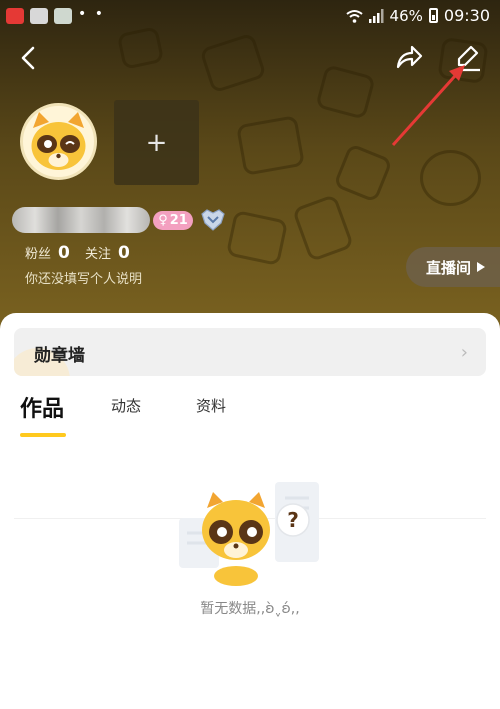 The image size is (500, 709). Describe the element at coordinates (249, 534) in the screenshot. I see `empty-state-illustration: ?` at that location.